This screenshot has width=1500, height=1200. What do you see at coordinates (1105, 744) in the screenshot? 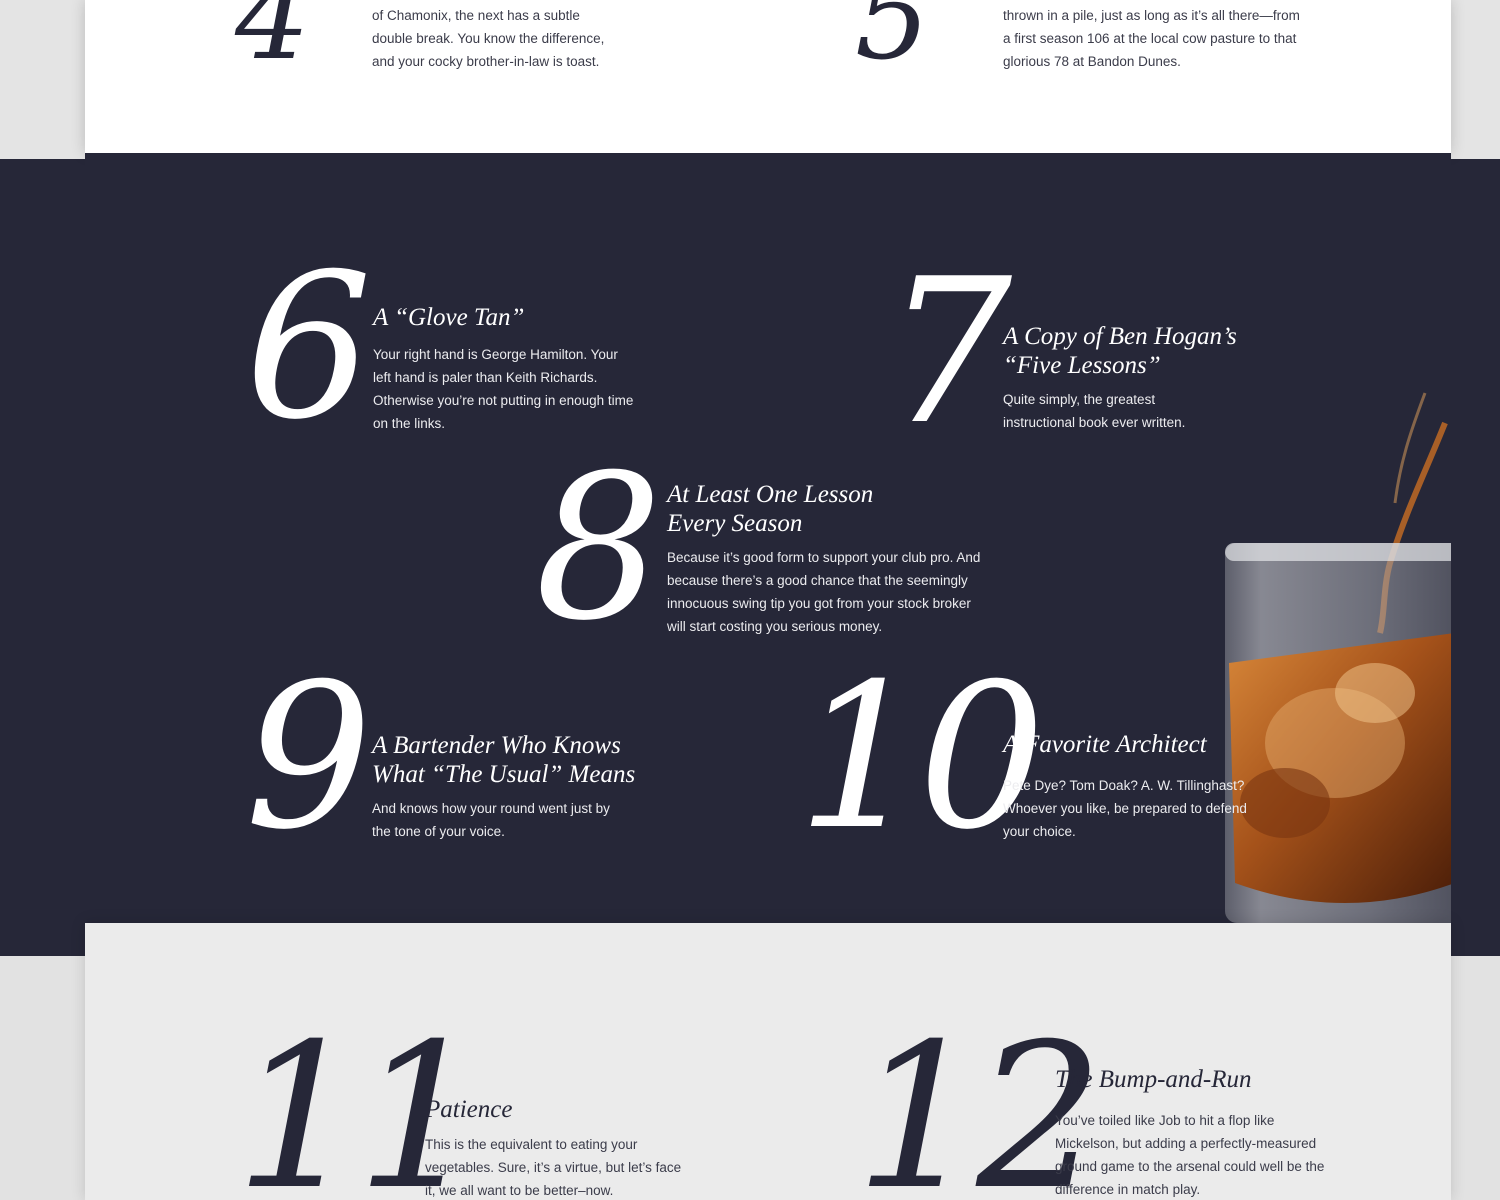
I see `item-title: A Favorite Architect` at bounding box center [1105, 744].